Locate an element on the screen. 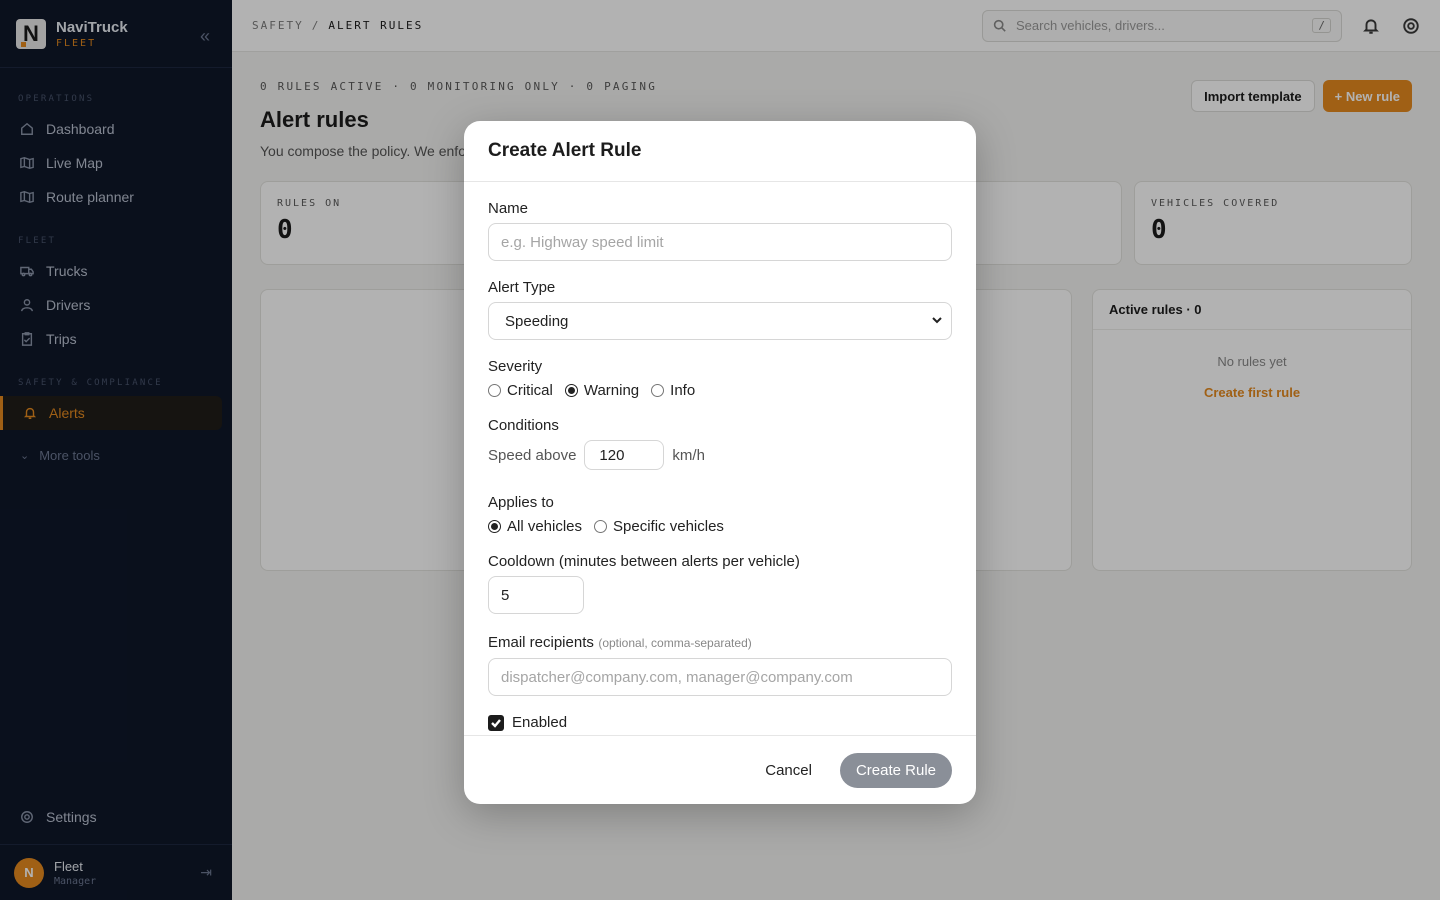 Image resolution: width=1440 pixels, height=900 pixels. name-label: Name is located at coordinates (508, 208).